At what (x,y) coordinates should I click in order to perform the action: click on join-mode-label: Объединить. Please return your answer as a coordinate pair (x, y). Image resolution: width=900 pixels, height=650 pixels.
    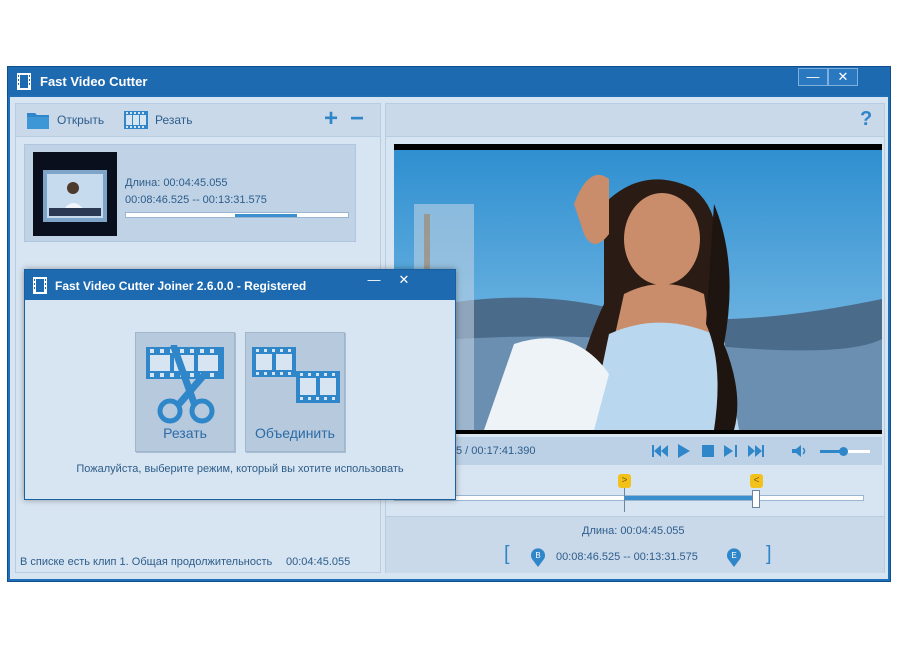
    Looking at the image, I should click on (295, 433).